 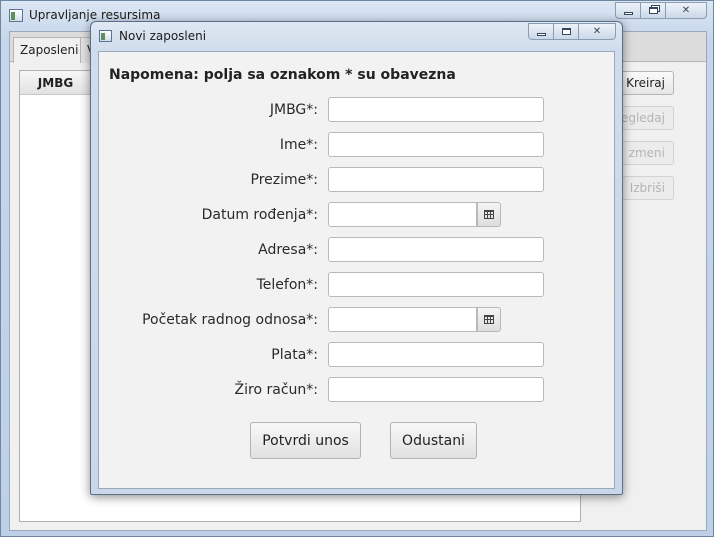 I want to click on plata-input, so click(x=436, y=354).